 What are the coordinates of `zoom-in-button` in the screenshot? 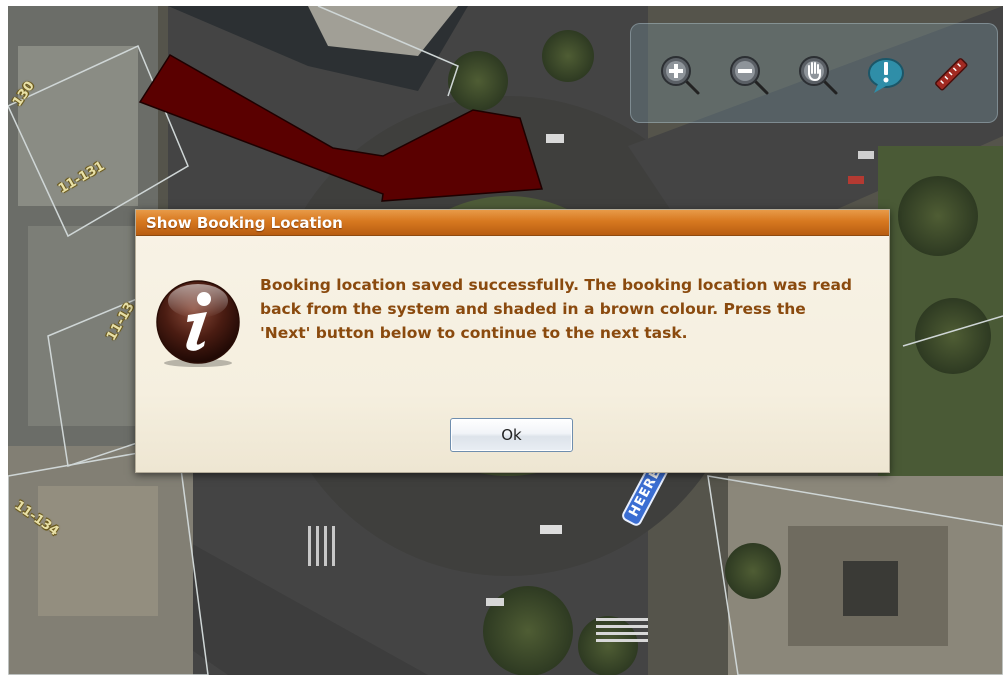 It's located at (680, 75).